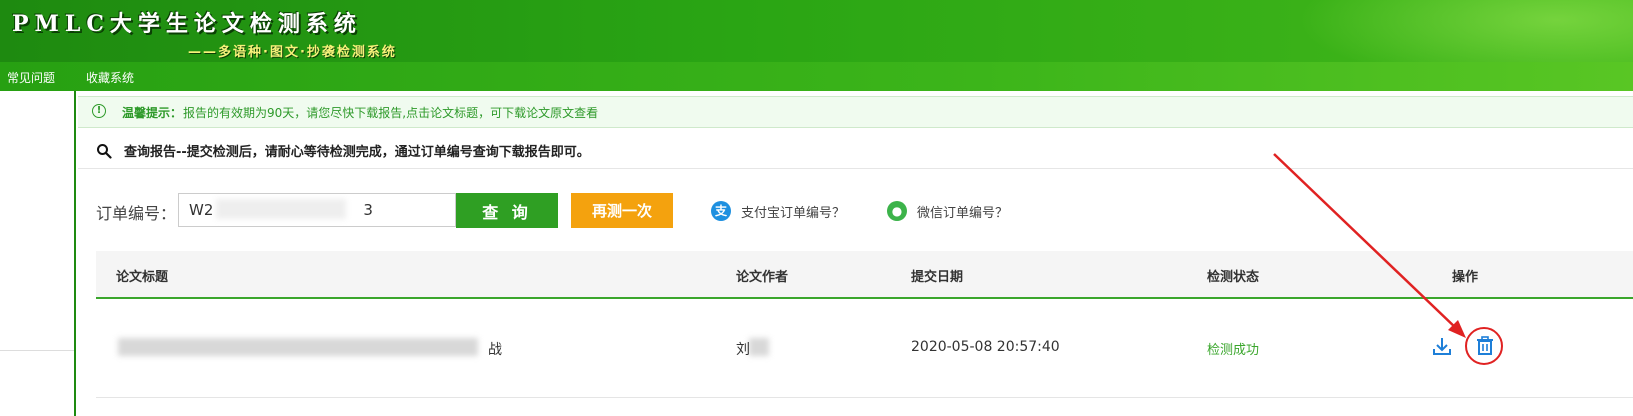 Image resolution: width=1633 pixels, height=416 pixels. I want to click on query-instruction-text: 查询报告--提交检测后，请耐心等待检测完成，通过订单编号查询下载报告即可。, so click(357, 152).